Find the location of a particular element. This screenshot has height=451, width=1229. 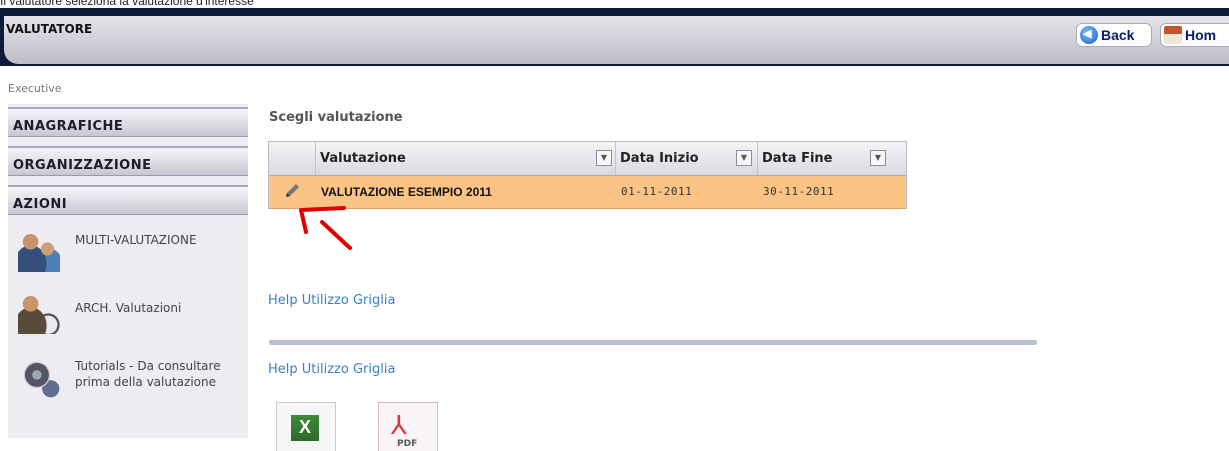

excel-icon: X is located at coordinates (305, 428).